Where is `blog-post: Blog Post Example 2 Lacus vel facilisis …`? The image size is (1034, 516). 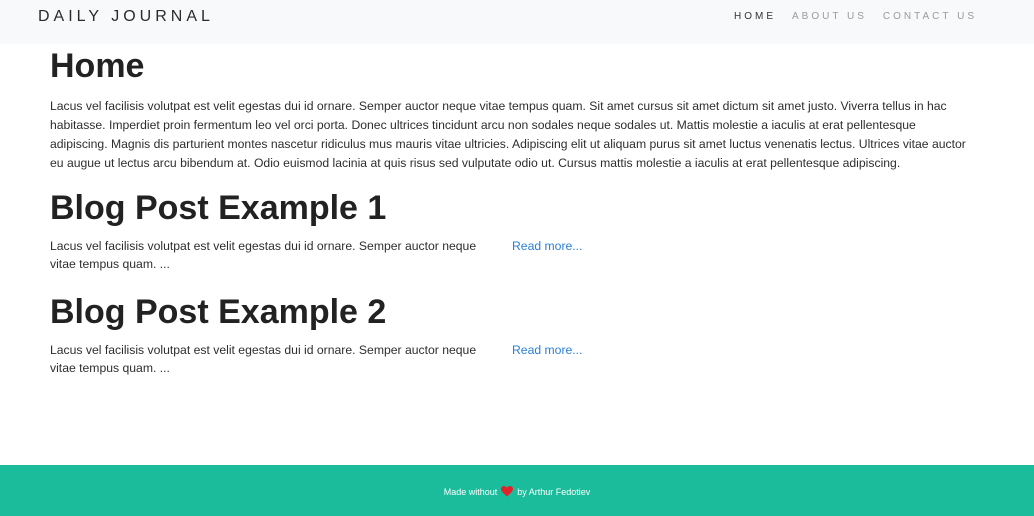
blog-post: Blog Post Example 2 Lacus vel facilisis … is located at coordinates (511, 338).